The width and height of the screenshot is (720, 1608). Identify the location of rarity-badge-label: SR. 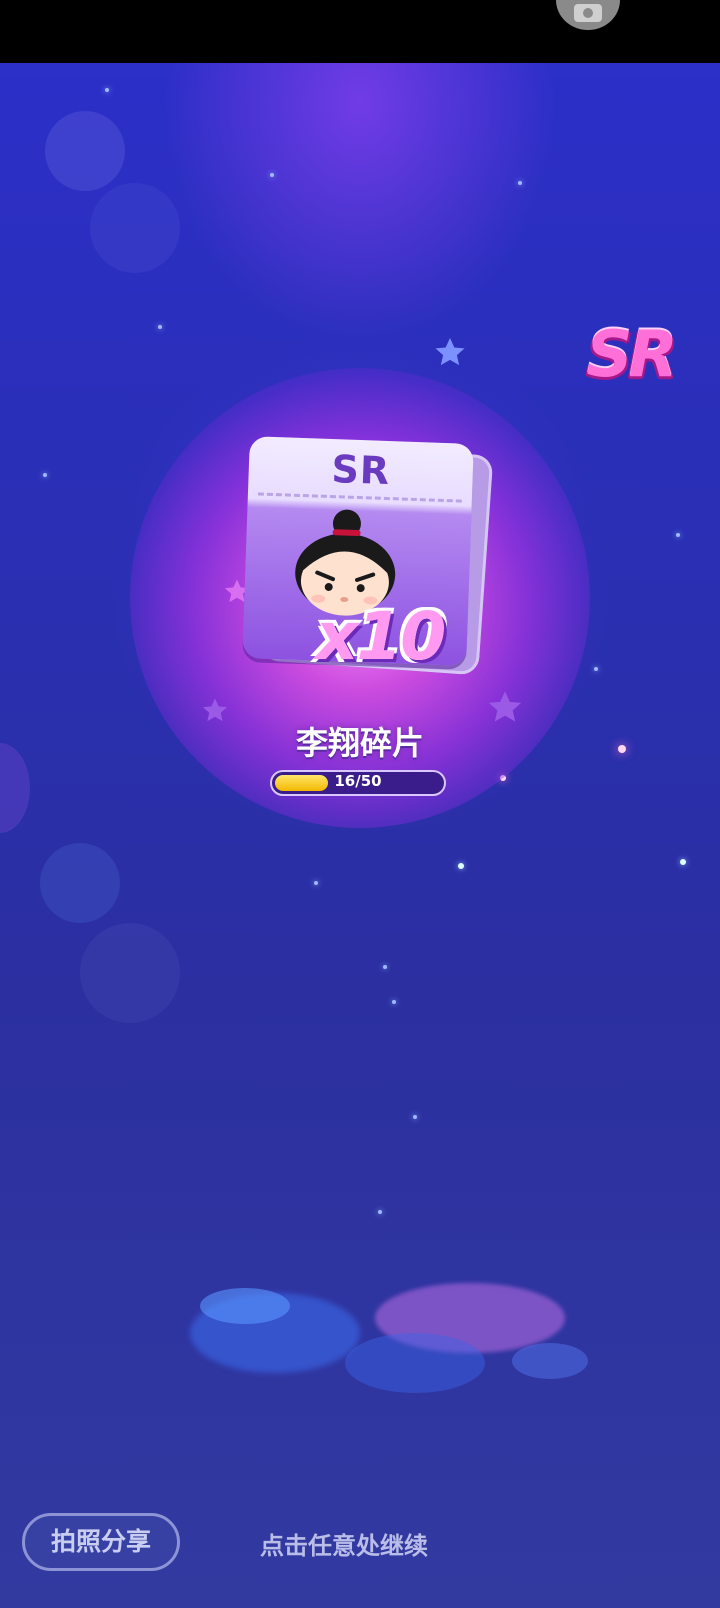
(631, 355).